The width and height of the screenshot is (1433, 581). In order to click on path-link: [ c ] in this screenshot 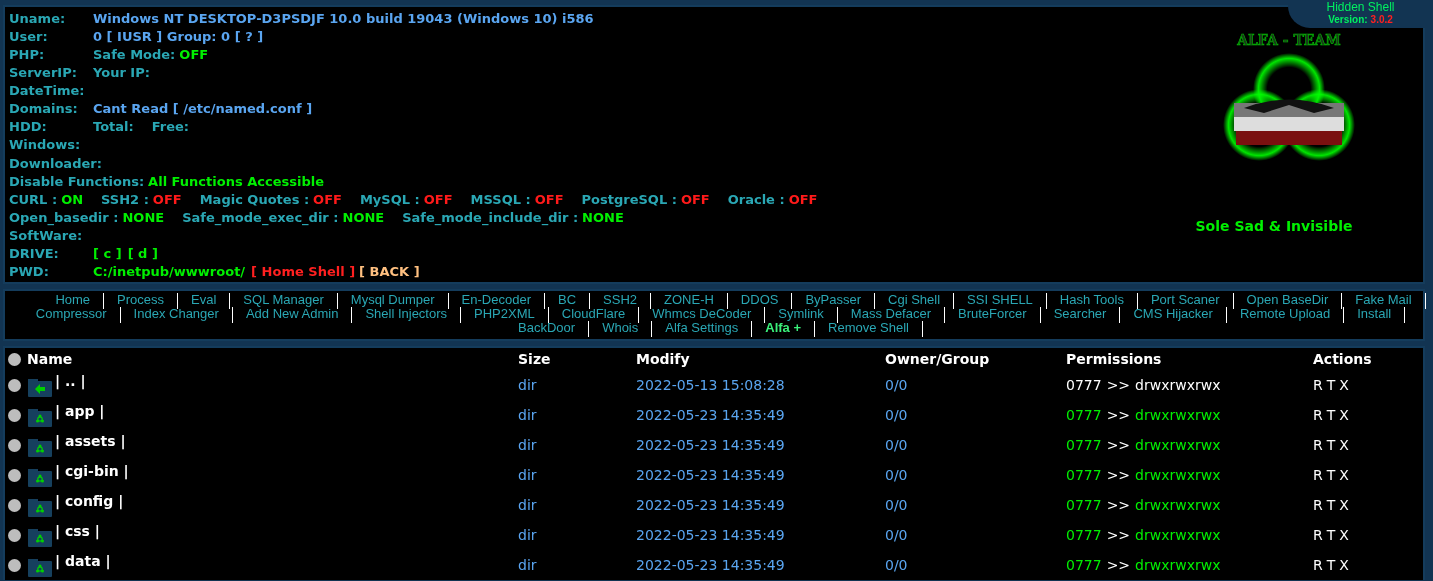, I will do `click(107, 253)`.